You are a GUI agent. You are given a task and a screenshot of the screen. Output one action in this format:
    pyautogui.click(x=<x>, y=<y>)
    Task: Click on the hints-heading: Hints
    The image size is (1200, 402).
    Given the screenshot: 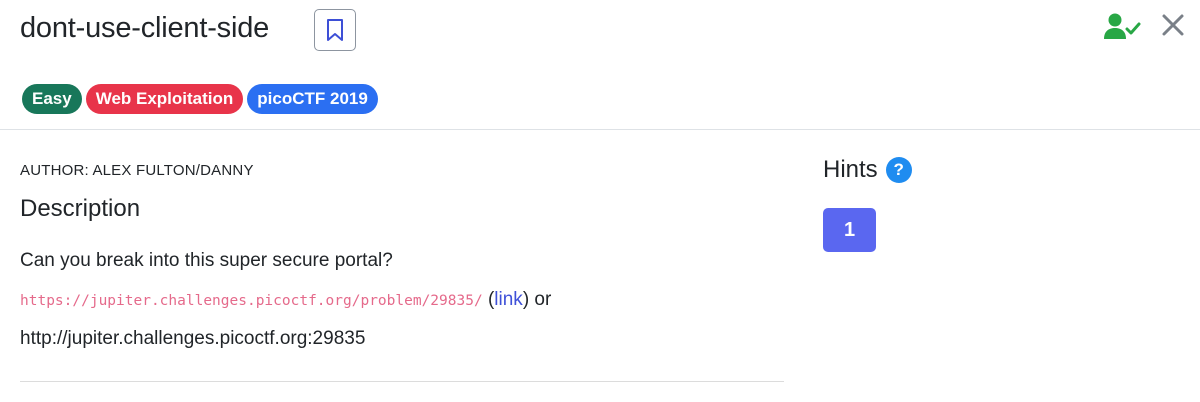 What is the action you would take?
    pyautogui.click(x=850, y=169)
    